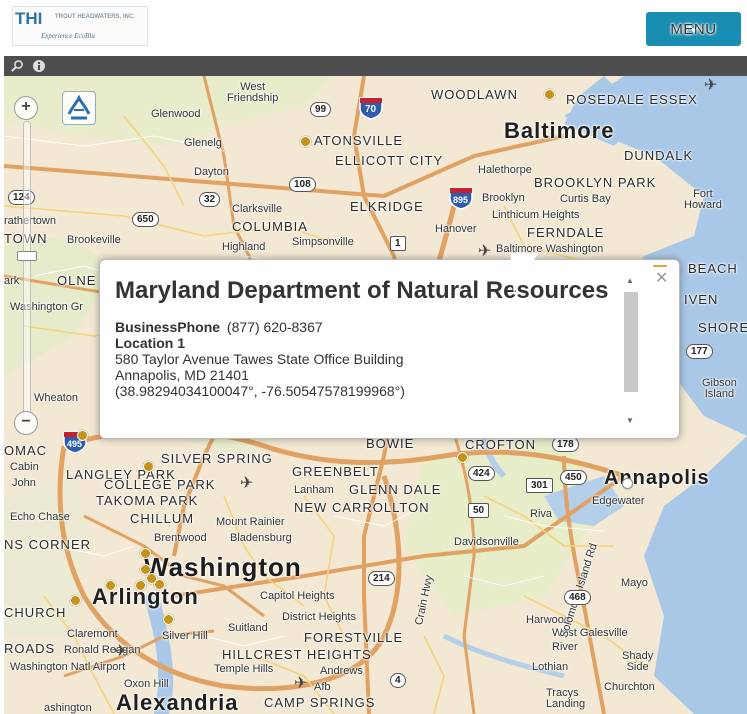 The image size is (747, 714). I want to click on map-label-riva: Riva, so click(541, 514).